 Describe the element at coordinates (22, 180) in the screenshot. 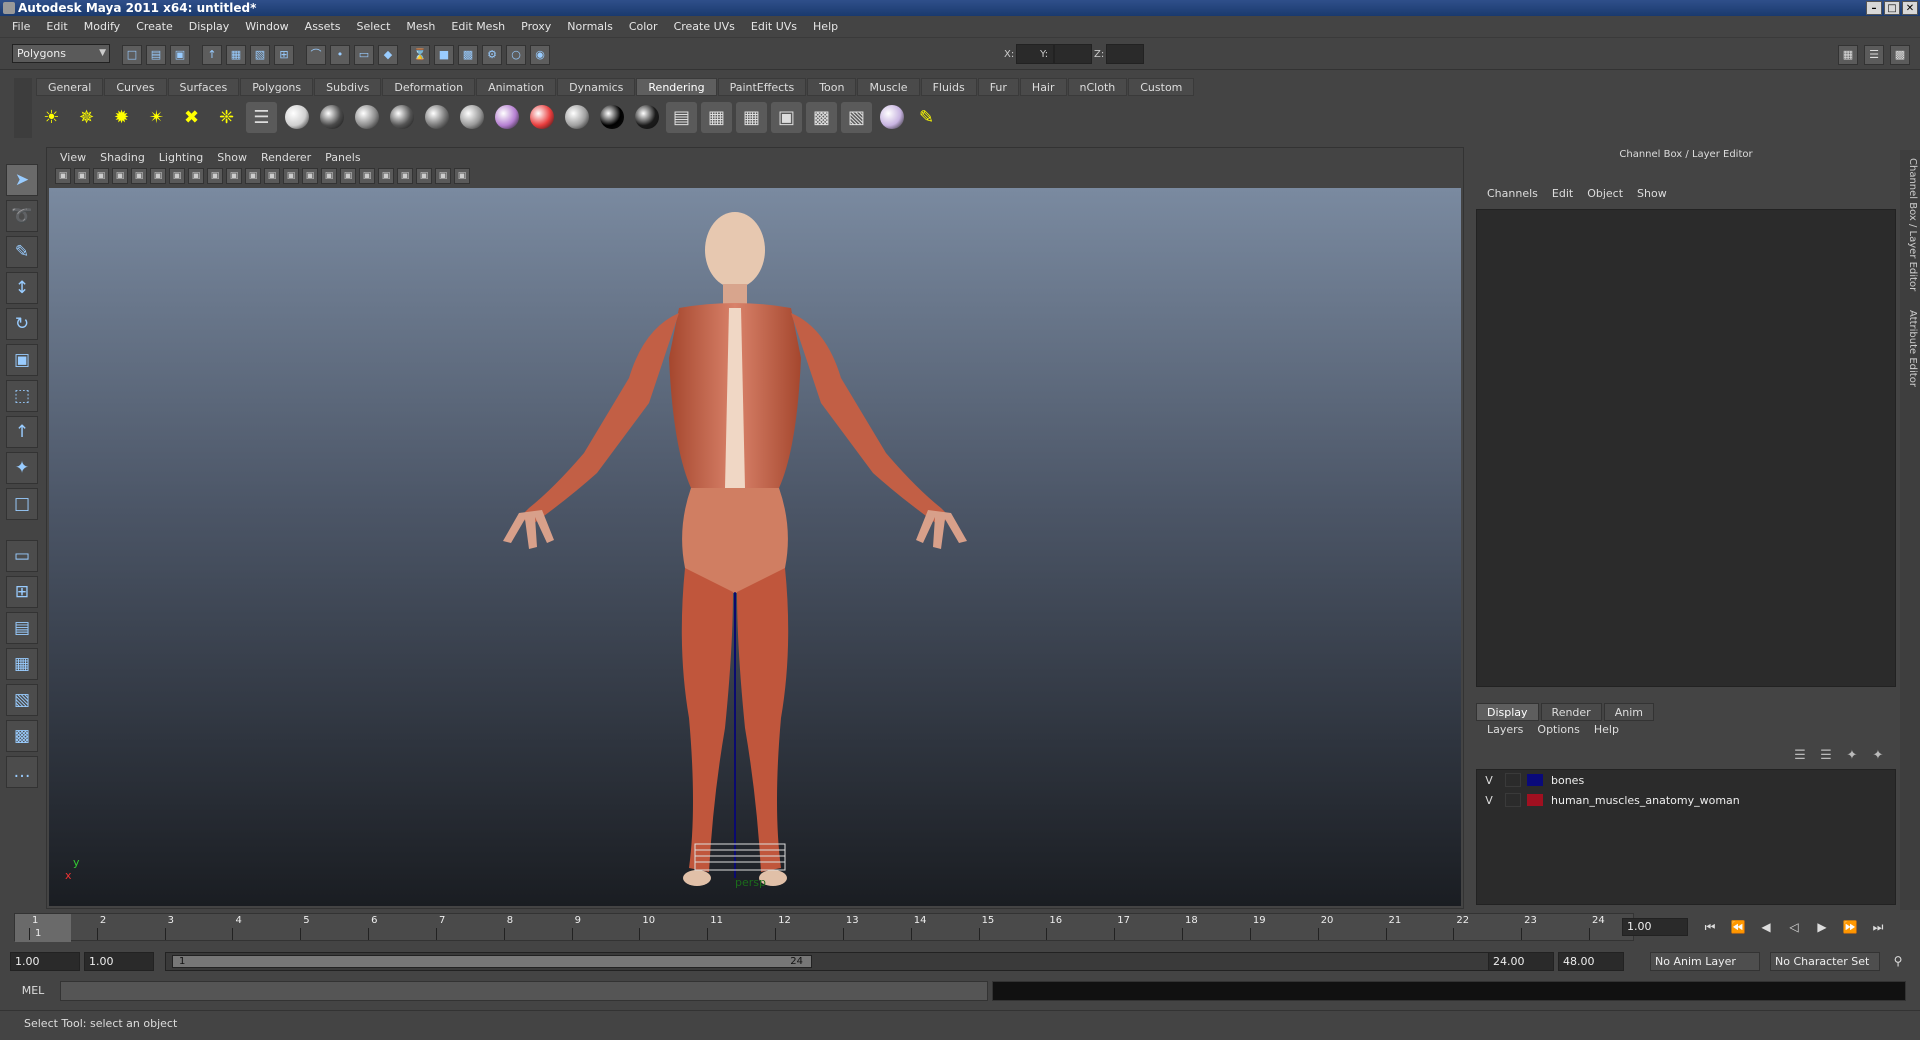

I see `select-tool-icon: ➤` at that location.